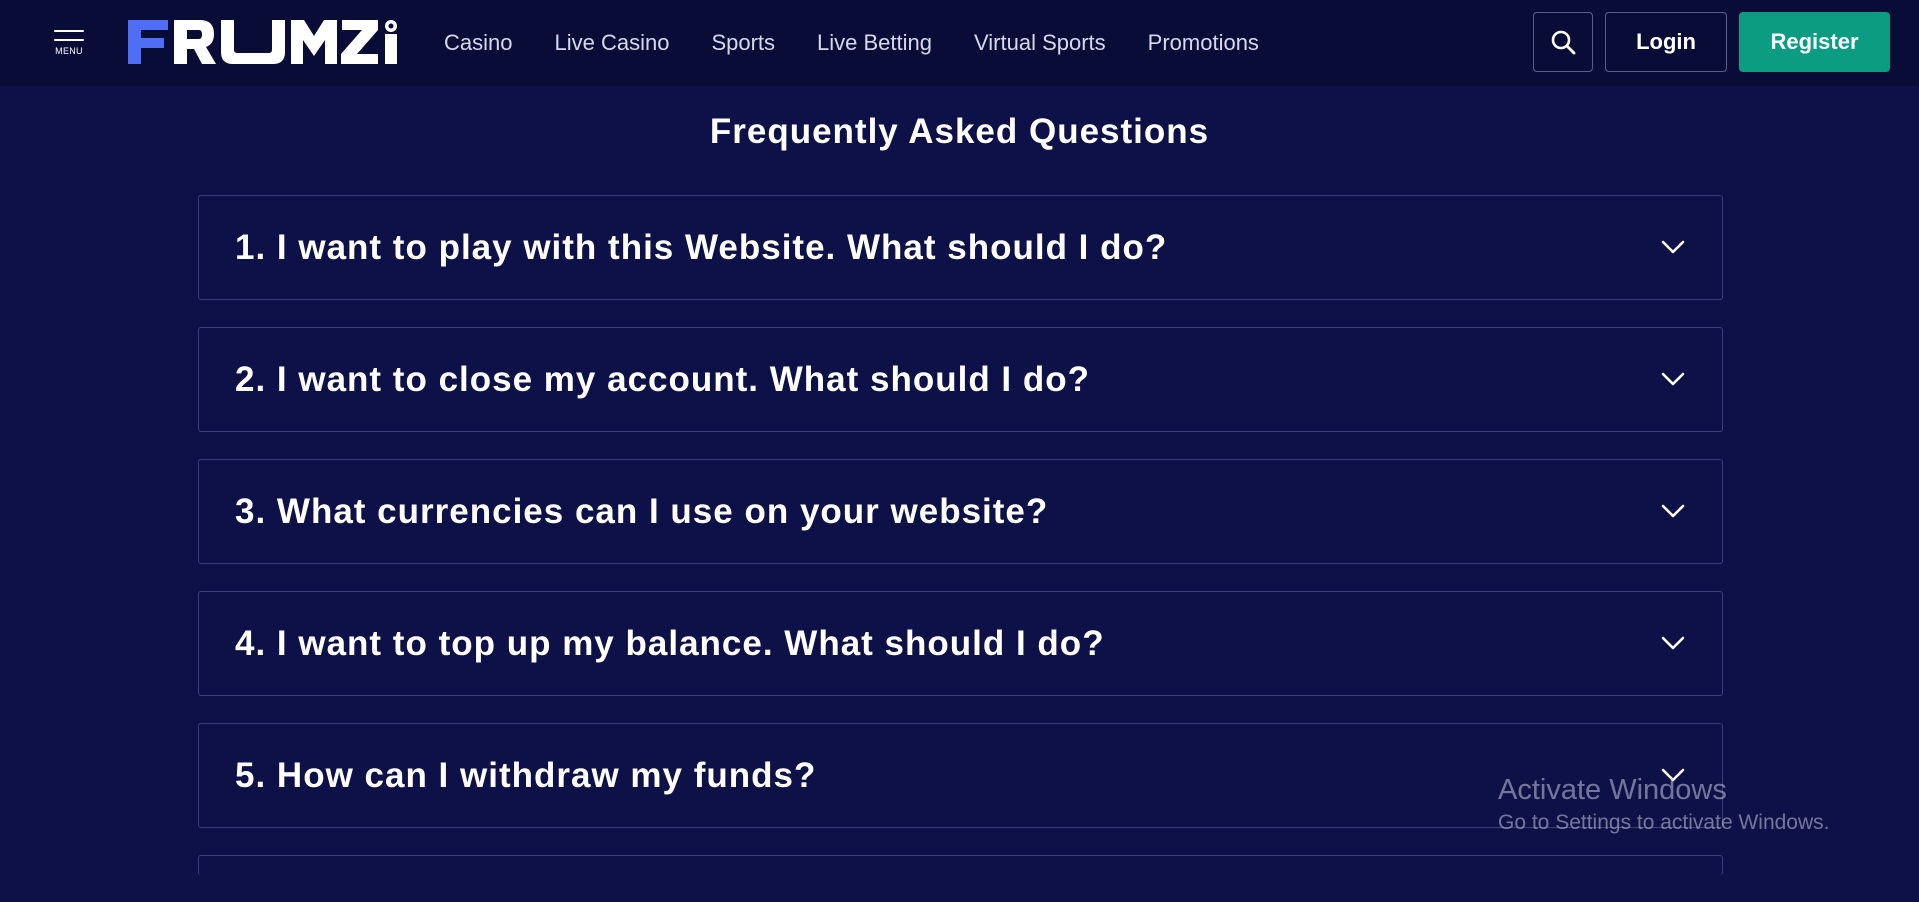 Image resolution: width=1919 pixels, height=902 pixels. What do you see at coordinates (1040, 43) in the screenshot?
I see `nav-virtual-sports: Virtual Sports` at bounding box center [1040, 43].